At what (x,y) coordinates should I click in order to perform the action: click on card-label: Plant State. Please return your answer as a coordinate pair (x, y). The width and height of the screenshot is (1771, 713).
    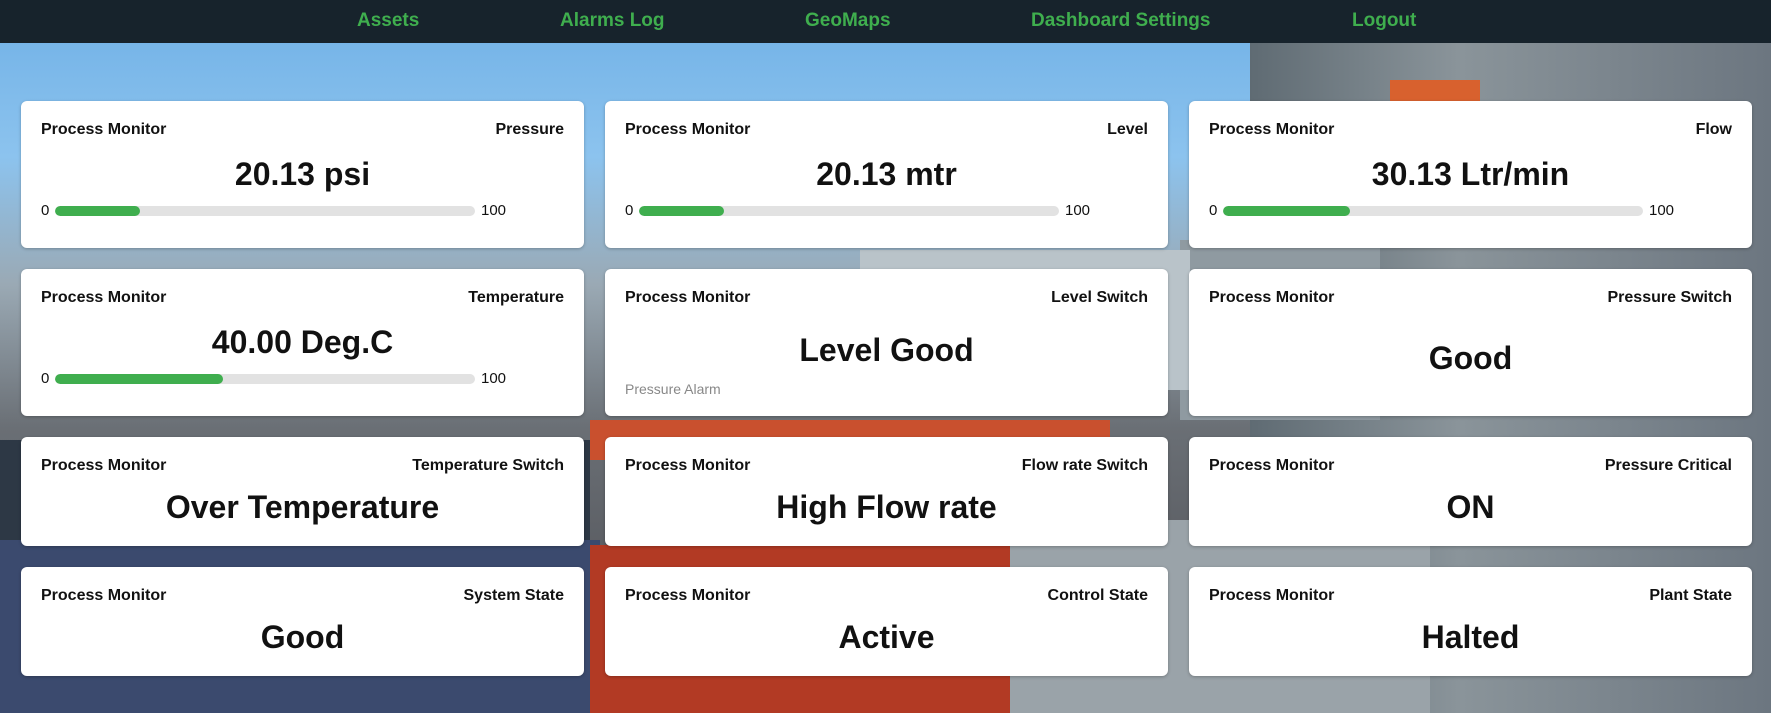
    Looking at the image, I should click on (1690, 595).